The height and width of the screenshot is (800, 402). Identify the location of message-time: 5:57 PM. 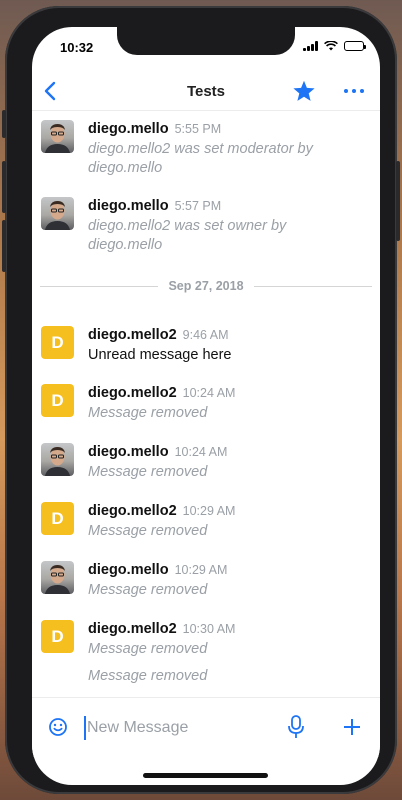
(198, 206).